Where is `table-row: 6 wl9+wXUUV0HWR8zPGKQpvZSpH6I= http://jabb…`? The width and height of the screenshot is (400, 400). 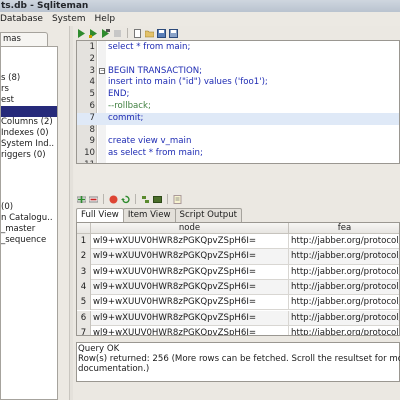 table-row: 6 wl9+wXUUV0HWR8zPGKQpvZSpH6I= http://jabb… is located at coordinates (238, 318).